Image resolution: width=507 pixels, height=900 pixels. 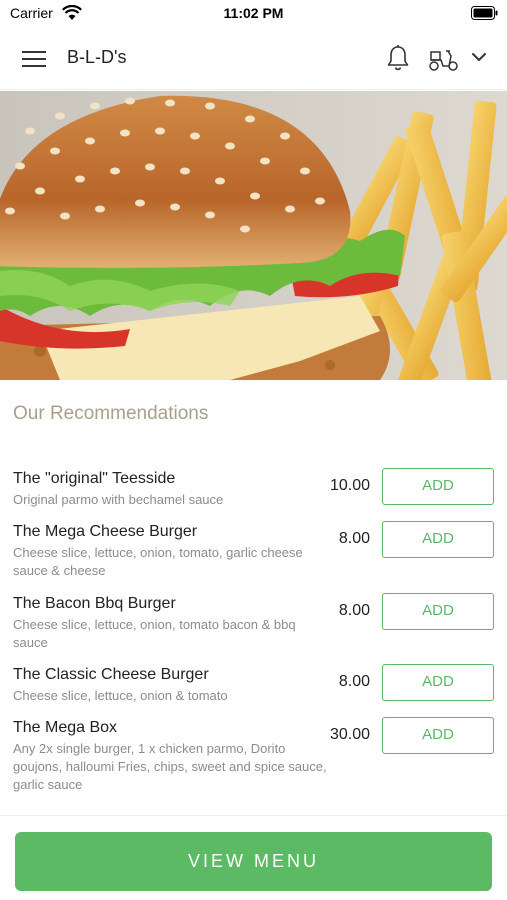 What do you see at coordinates (65, 727) in the screenshot?
I see `item-name: The Mega Box` at bounding box center [65, 727].